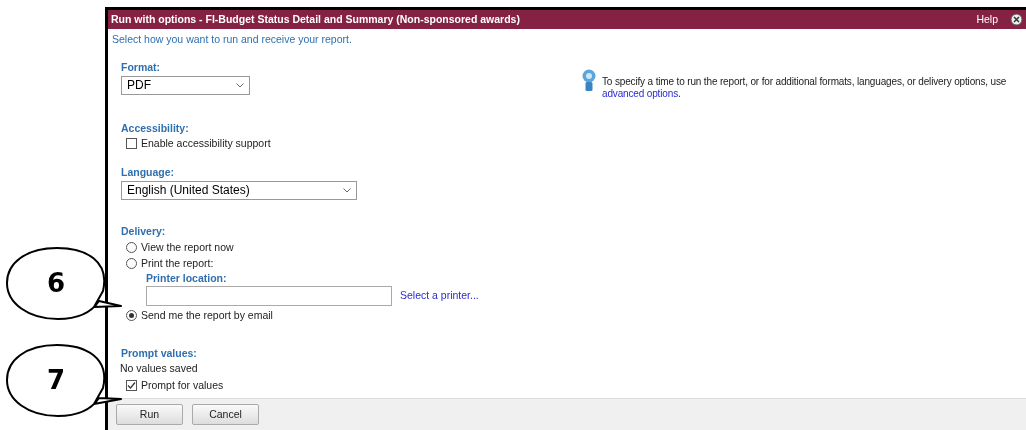 Image resolution: width=1026 pixels, height=430 pixels. I want to click on status-text: No values saved, so click(159, 368).